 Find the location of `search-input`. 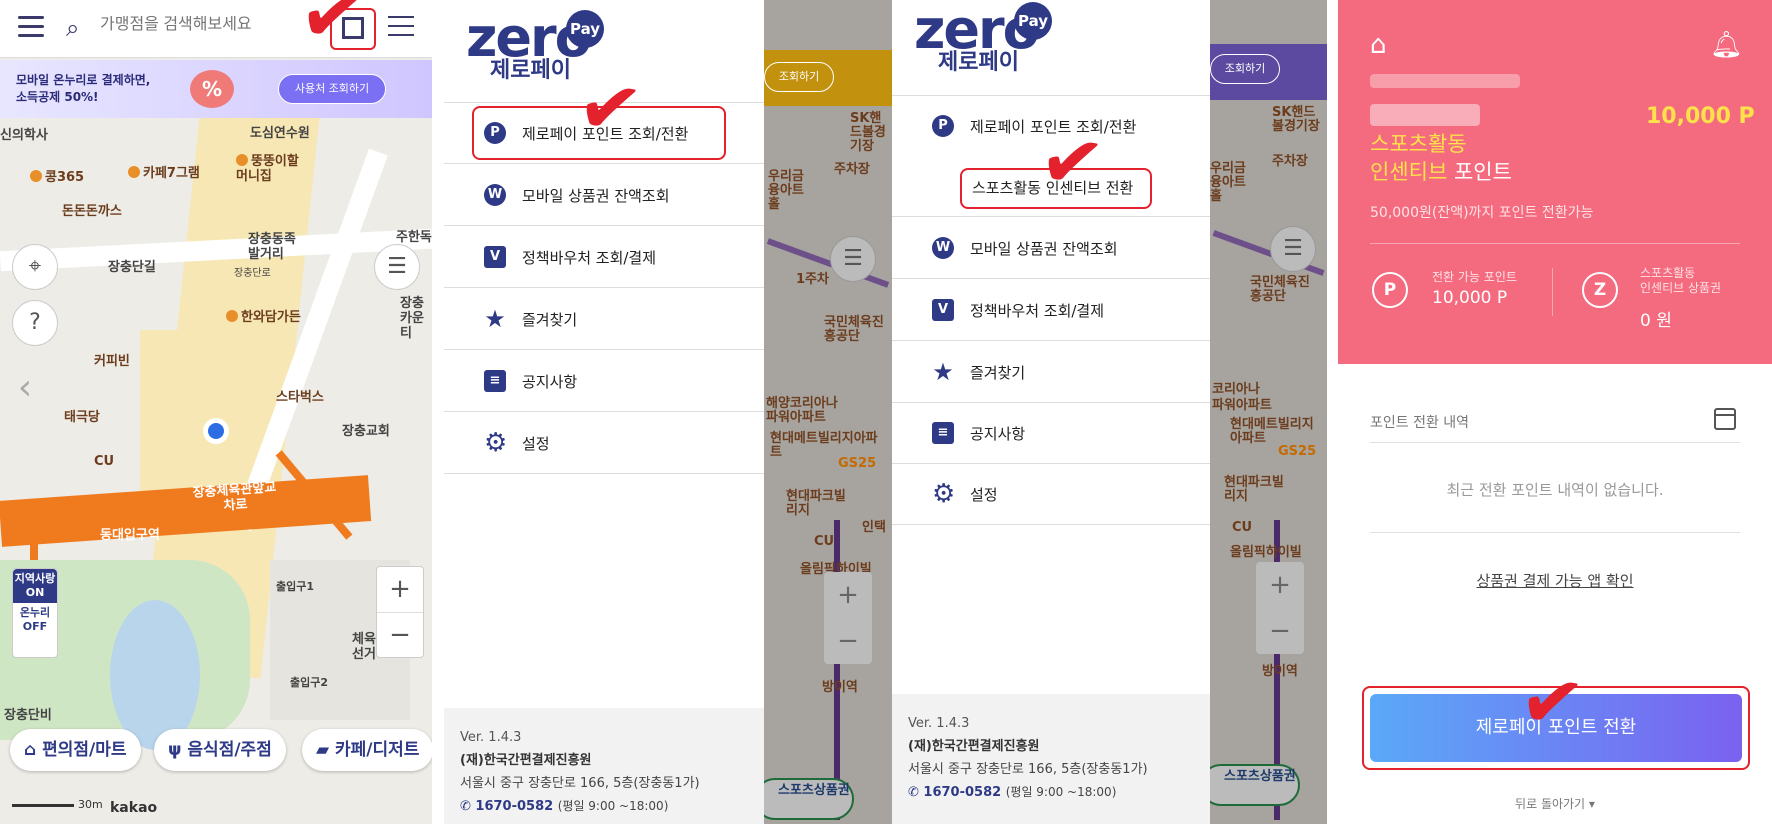

search-input is located at coordinates (200, 25).